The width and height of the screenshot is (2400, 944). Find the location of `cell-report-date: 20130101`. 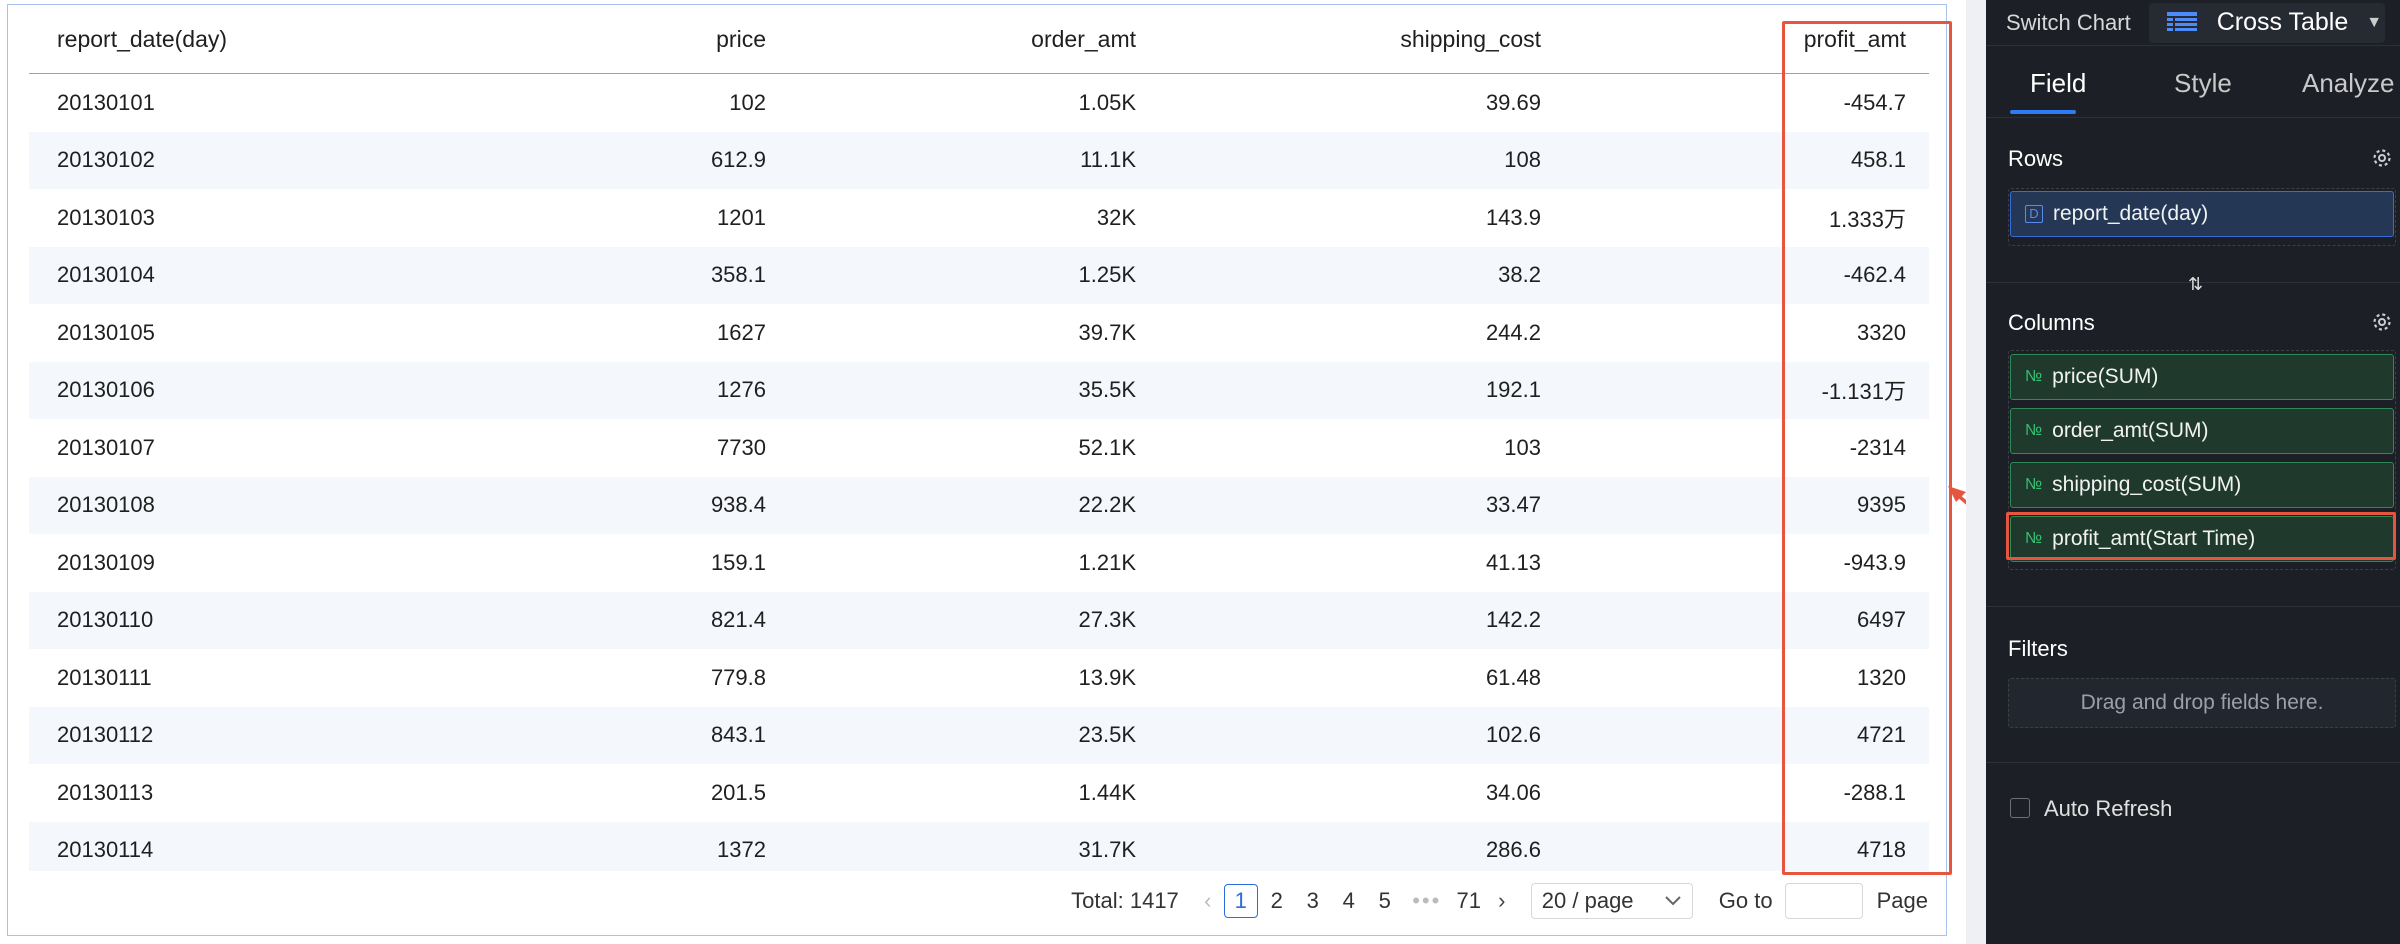

cell-report-date: 20130101 is located at coordinates (106, 102).